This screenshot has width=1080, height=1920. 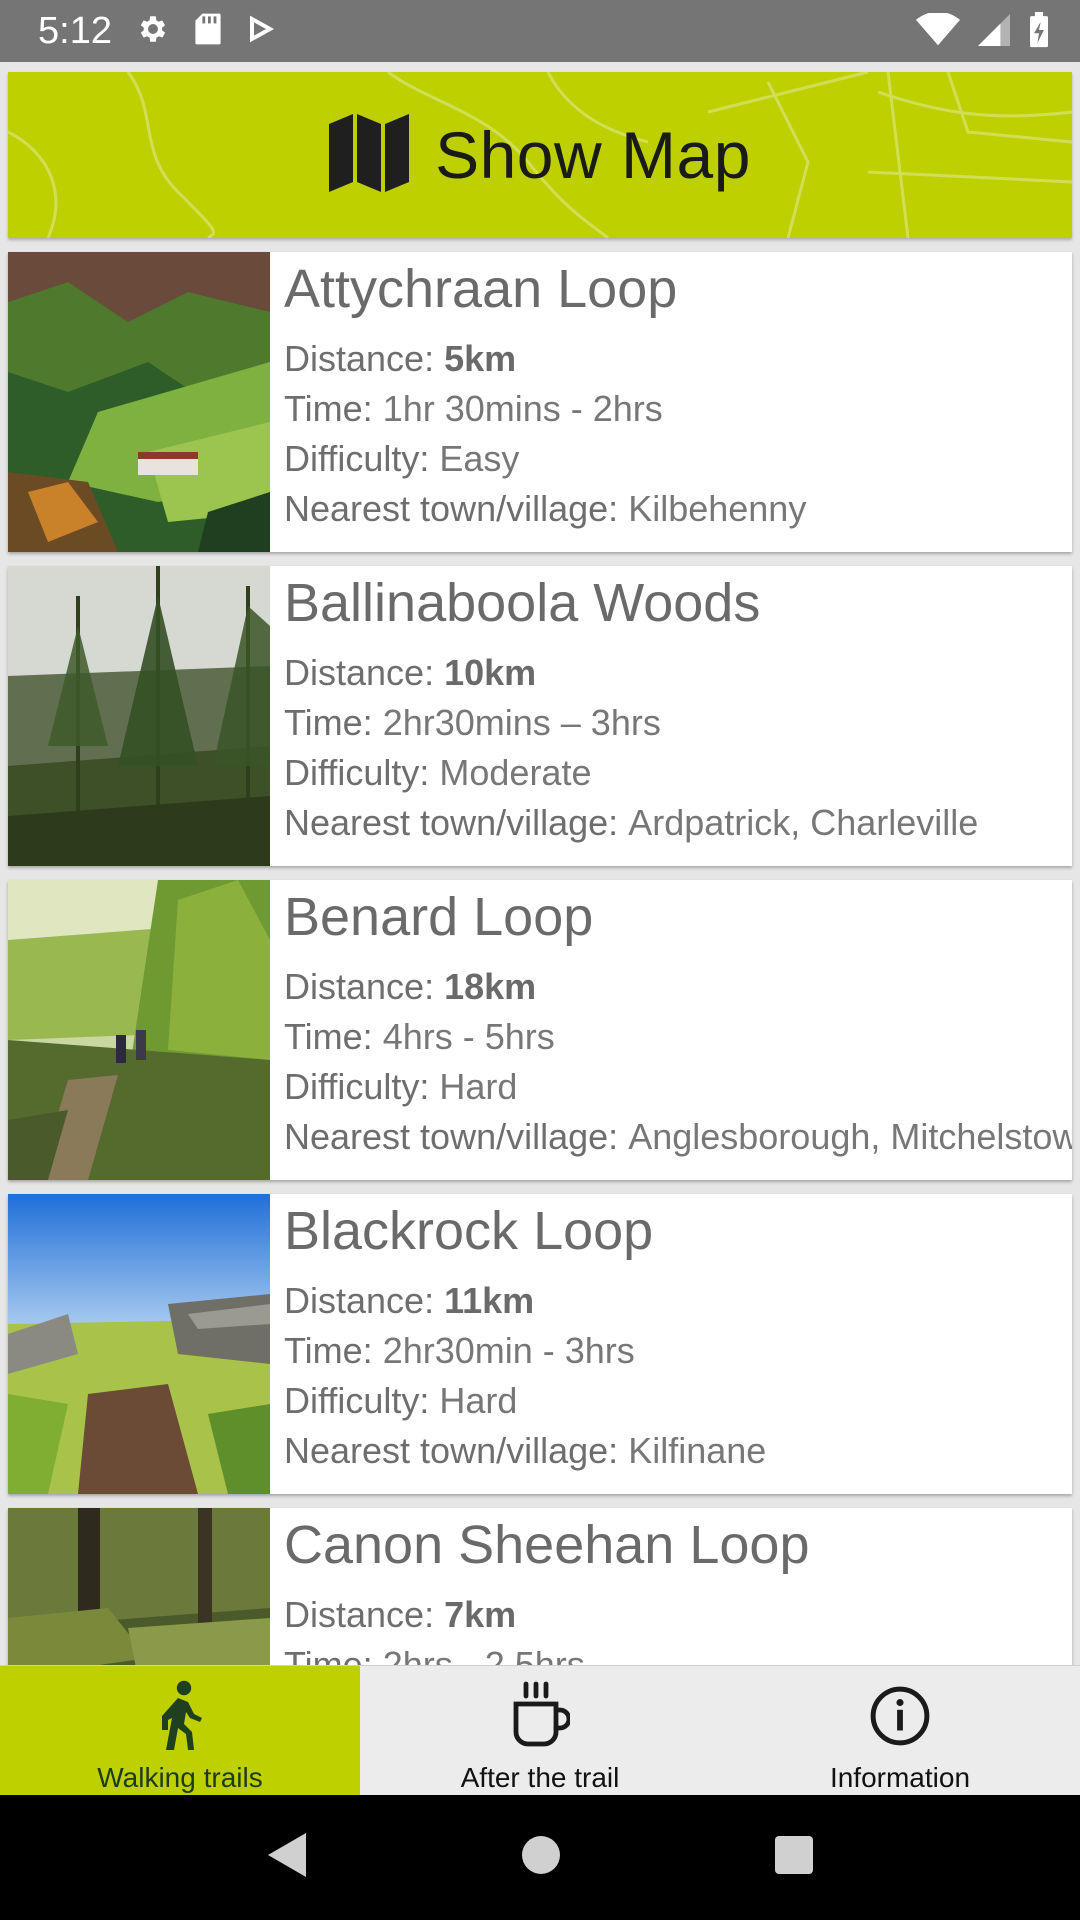 What do you see at coordinates (287, 1857) in the screenshot?
I see `back-icon` at bounding box center [287, 1857].